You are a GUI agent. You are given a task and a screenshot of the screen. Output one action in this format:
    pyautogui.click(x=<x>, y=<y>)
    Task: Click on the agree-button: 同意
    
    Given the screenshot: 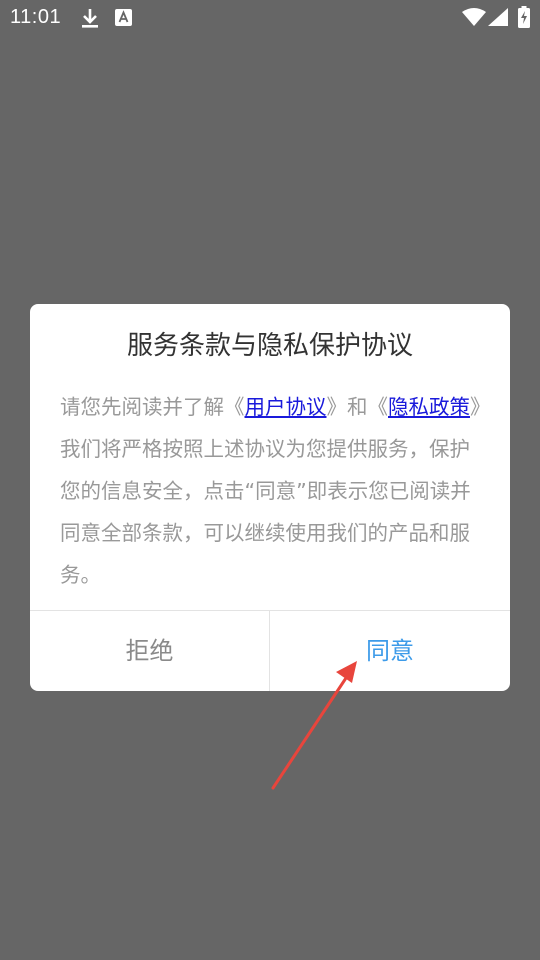 What is the action you would take?
    pyautogui.click(x=390, y=651)
    